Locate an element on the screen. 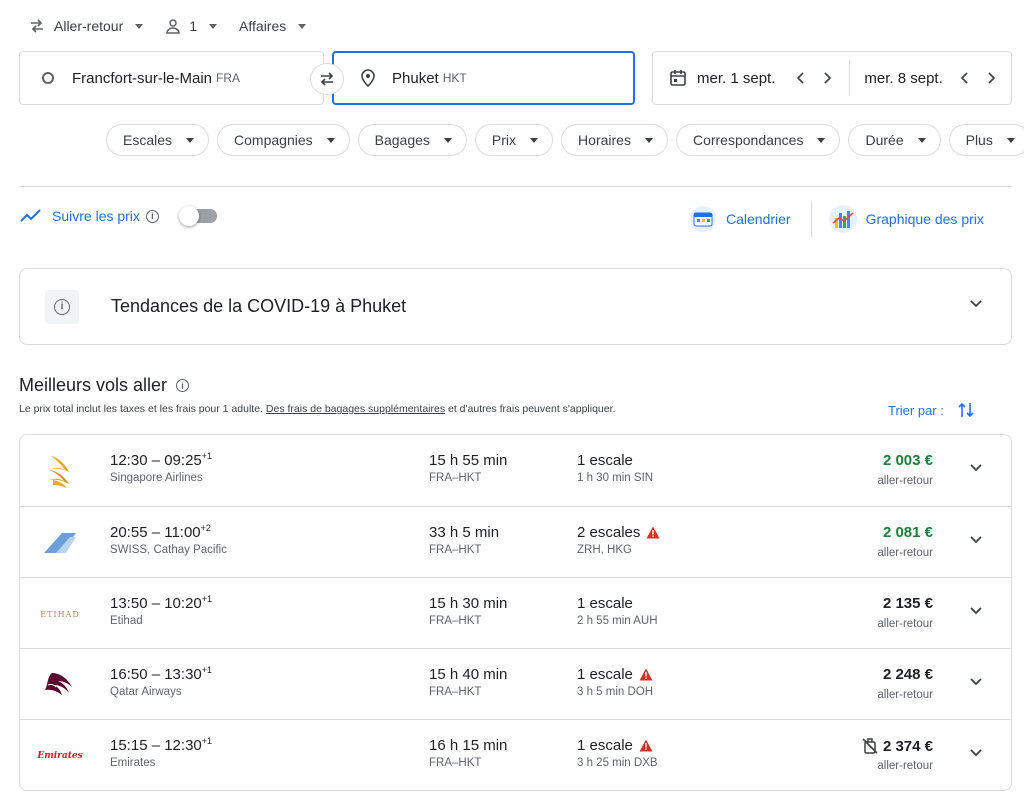 Image resolution: width=1024 pixels, height=804 pixels. prev-date-button is located at coordinates (801, 78).